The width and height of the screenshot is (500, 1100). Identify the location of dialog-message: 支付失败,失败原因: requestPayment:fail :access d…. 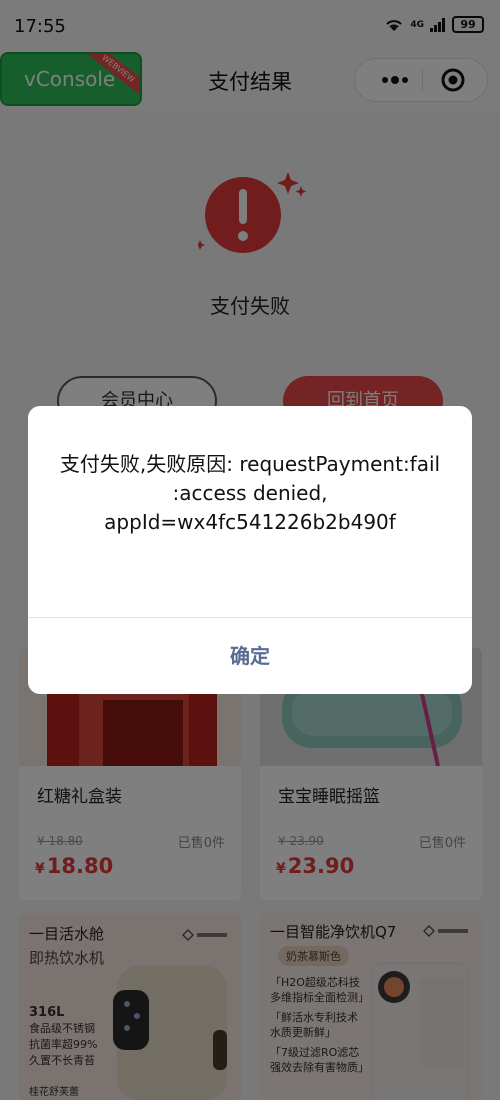
(250, 493).